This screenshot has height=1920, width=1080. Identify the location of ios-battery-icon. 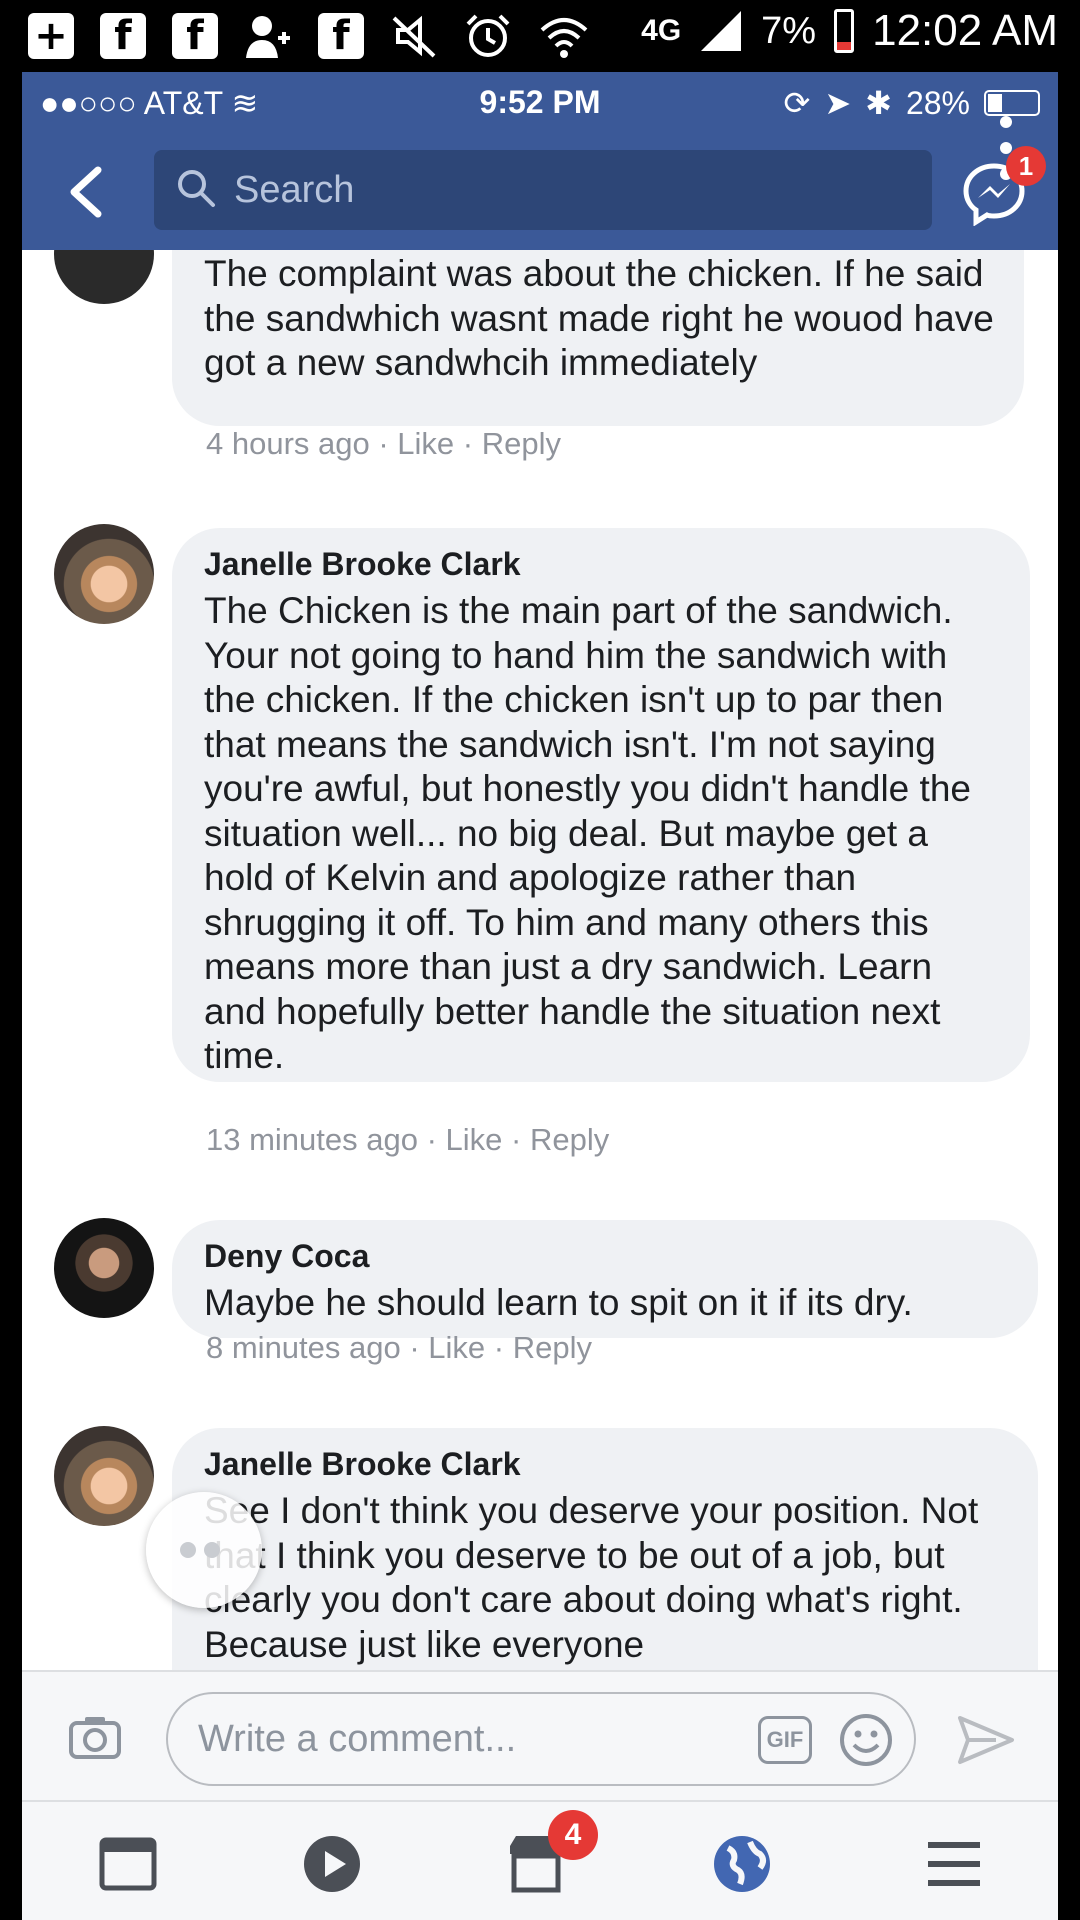
(1012, 103).